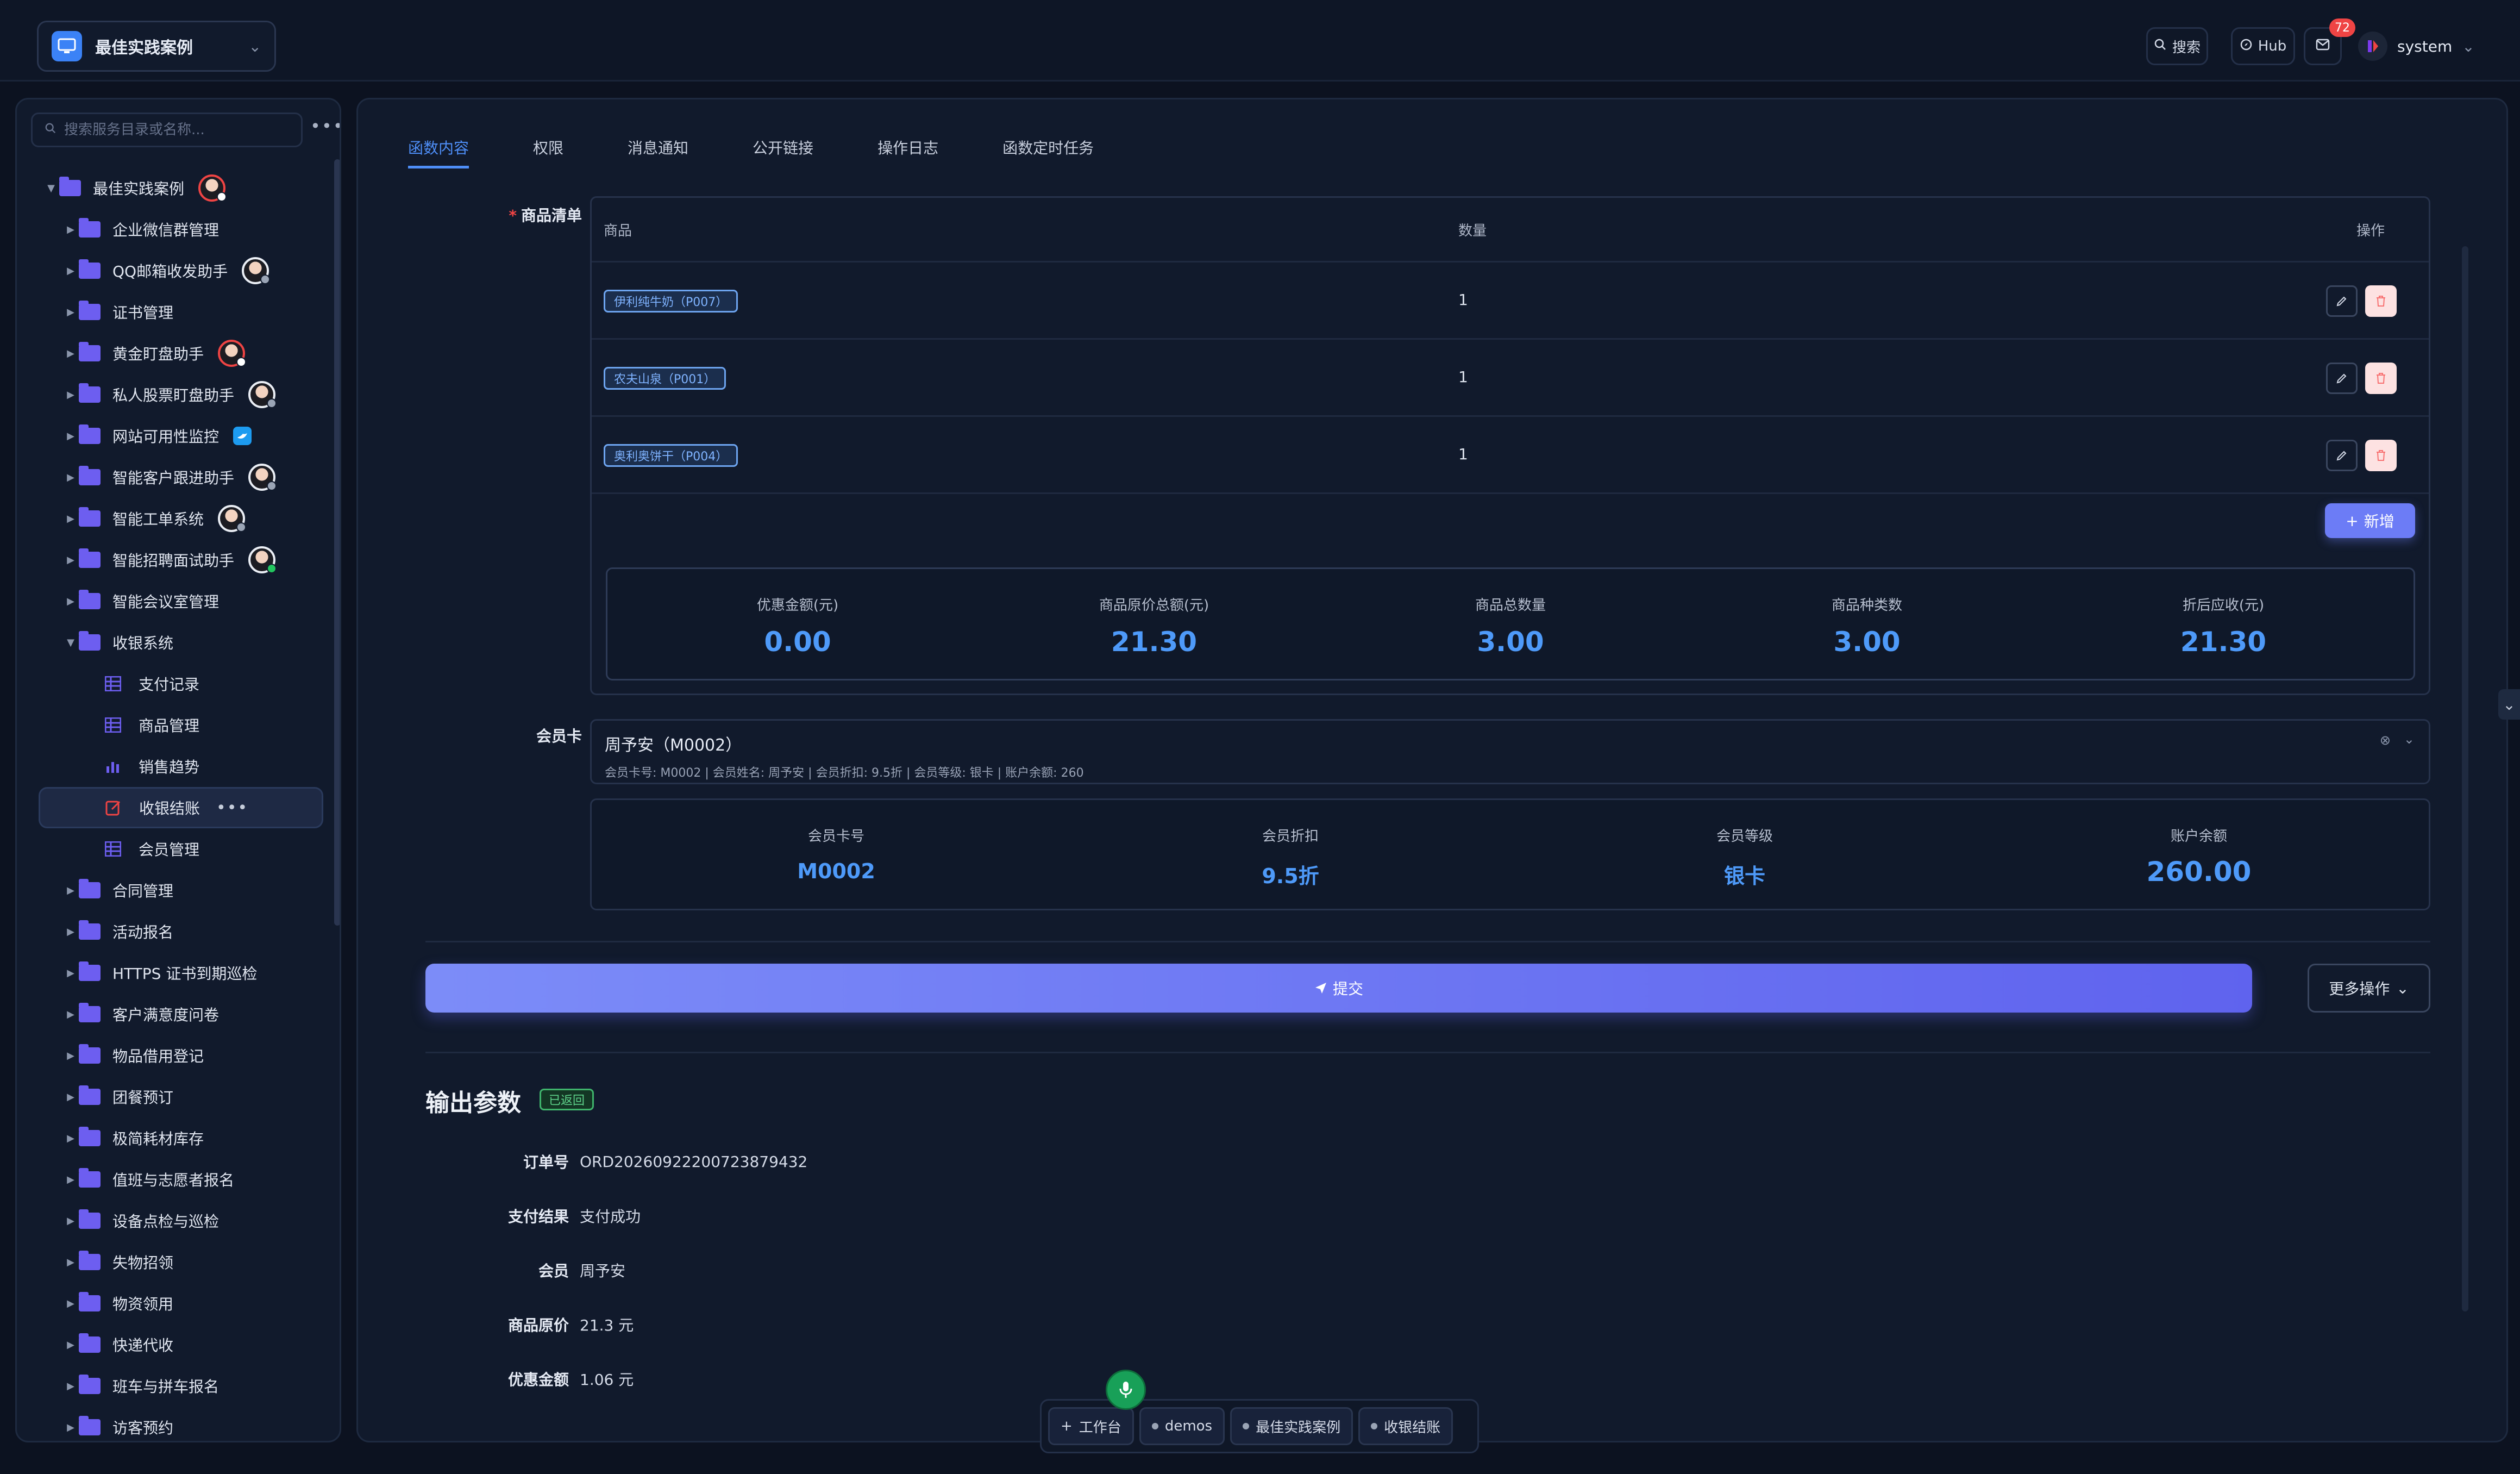 The image size is (2520, 1474). I want to click on sidebar-item: ▶ 智能会议室管理, so click(174, 601).